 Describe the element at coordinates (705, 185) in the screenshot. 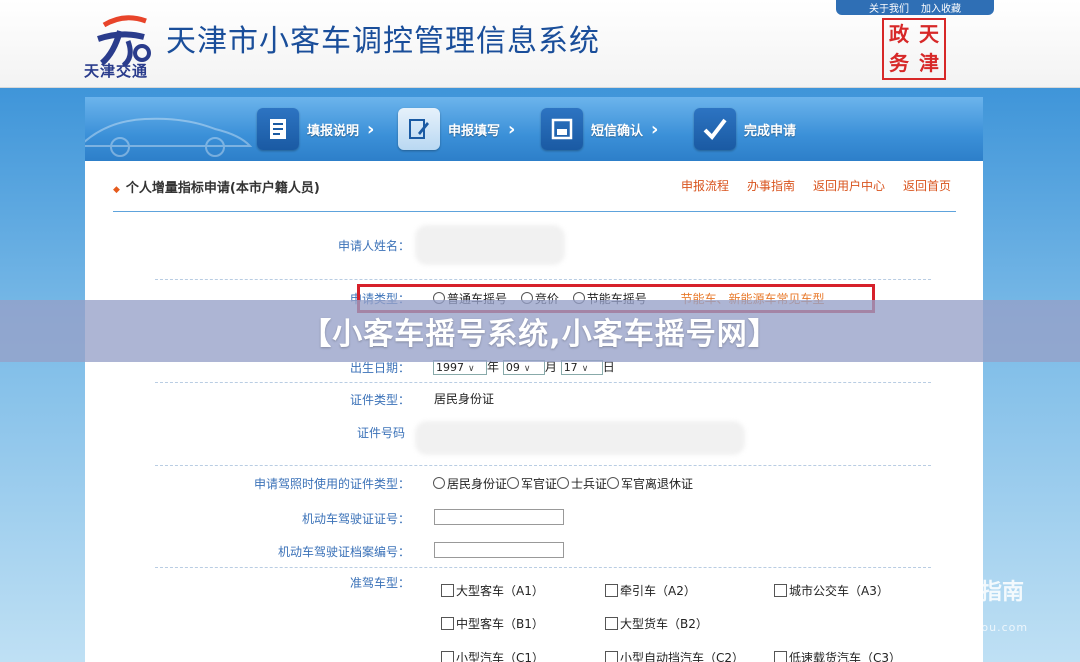

I see `apply-process-link: 申报流程` at that location.